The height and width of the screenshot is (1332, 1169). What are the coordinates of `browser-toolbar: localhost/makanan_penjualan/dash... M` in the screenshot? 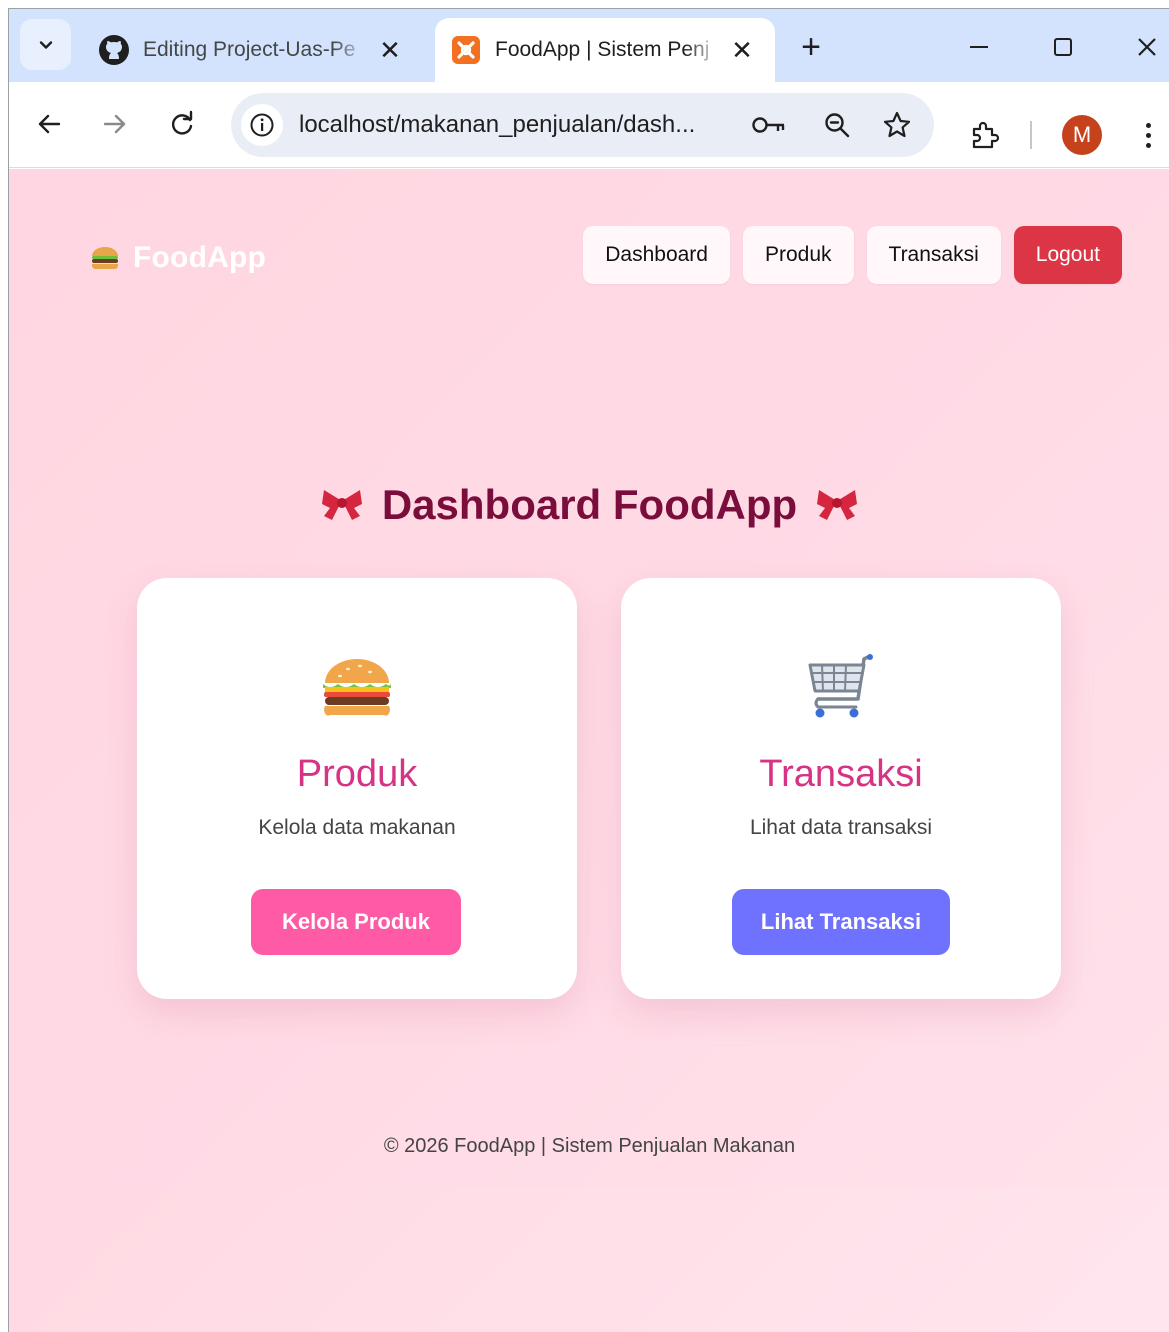 It's located at (589, 125).